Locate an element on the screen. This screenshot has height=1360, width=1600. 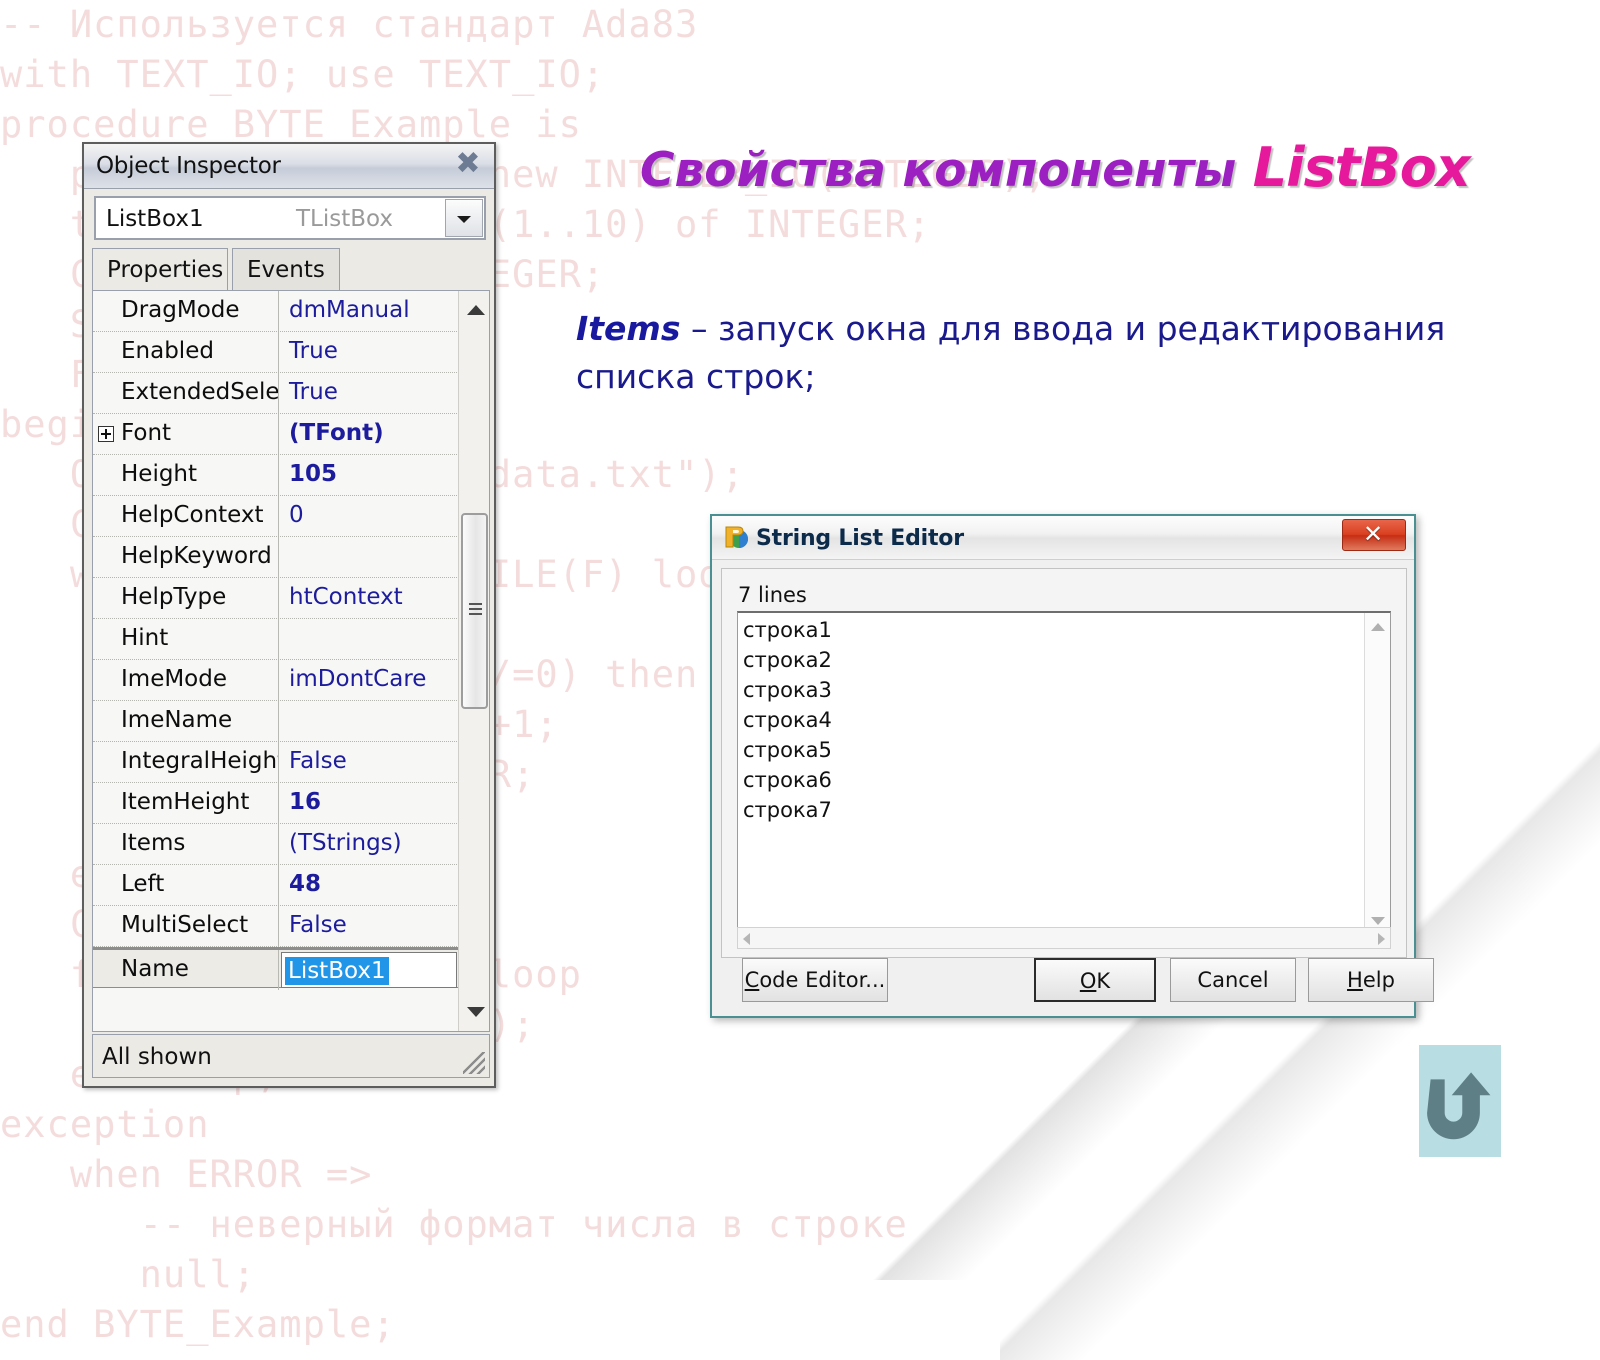
property-name: Left is located at coordinates (186, 885).